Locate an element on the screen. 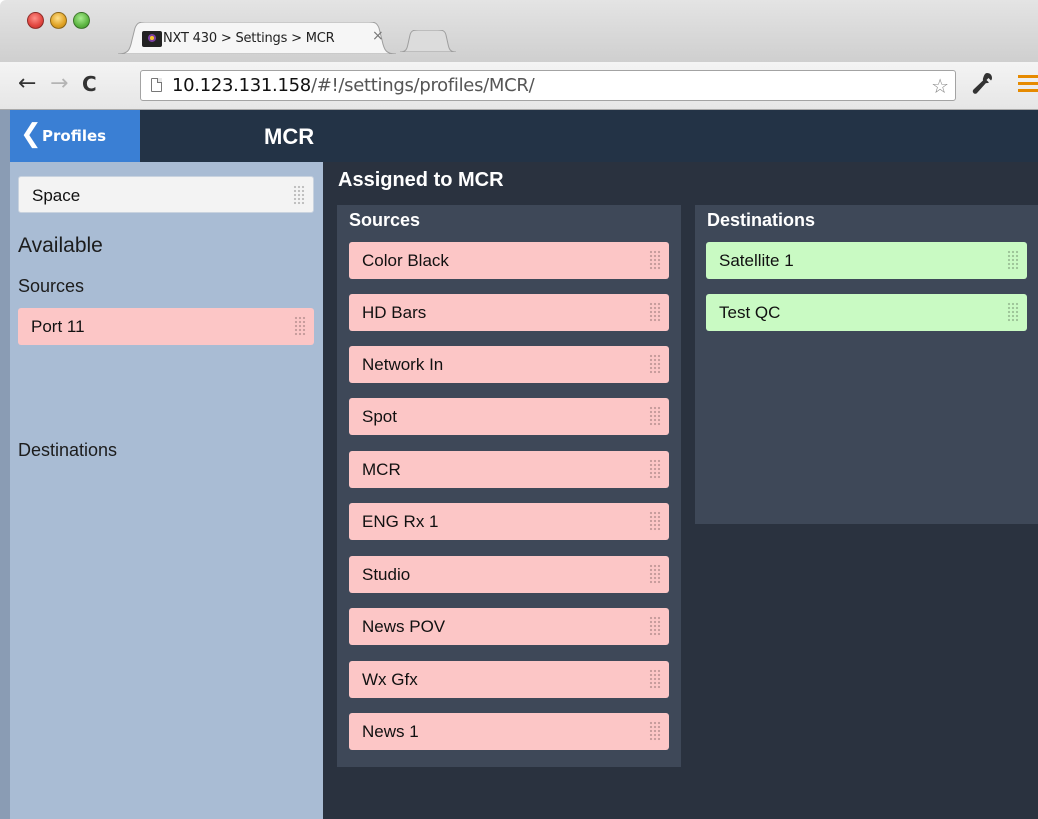  assigned-destination-item: Test QC is located at coordinates (866, 312).